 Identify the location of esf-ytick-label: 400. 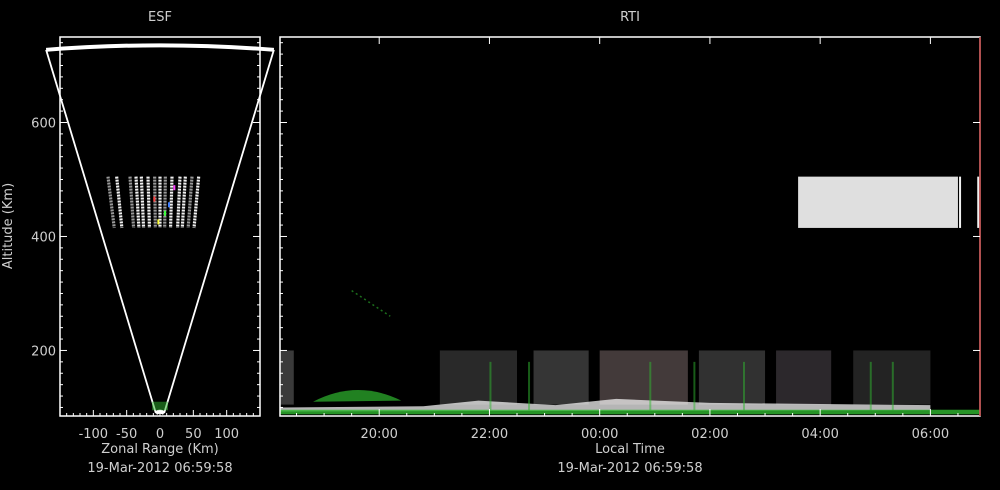
(43, 237).